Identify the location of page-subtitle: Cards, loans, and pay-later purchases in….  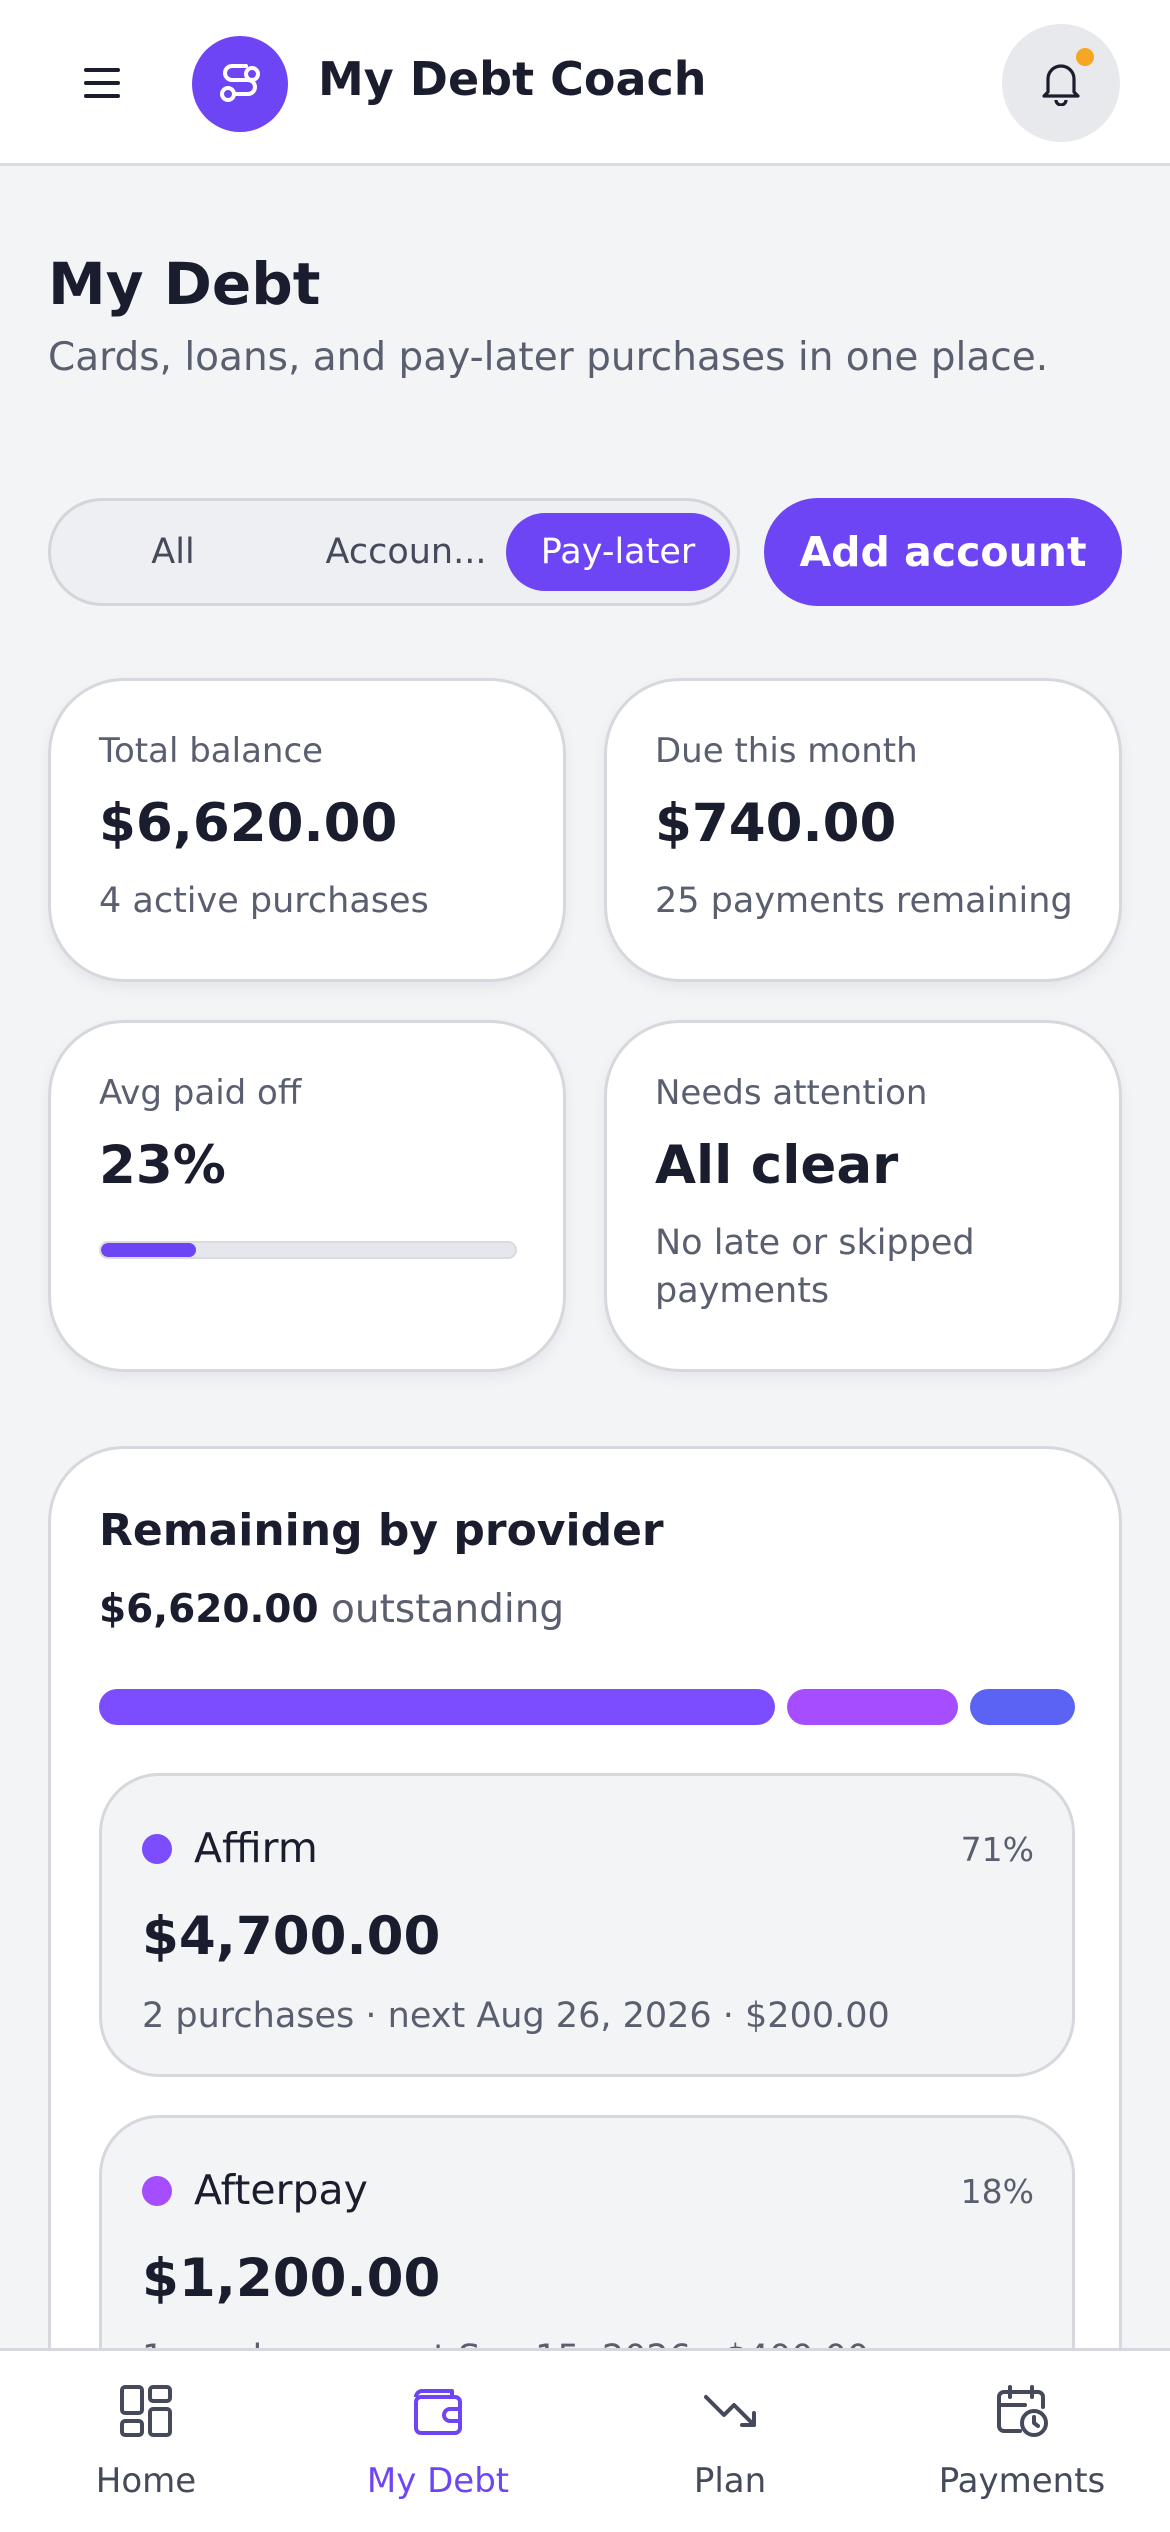
(548, 357).